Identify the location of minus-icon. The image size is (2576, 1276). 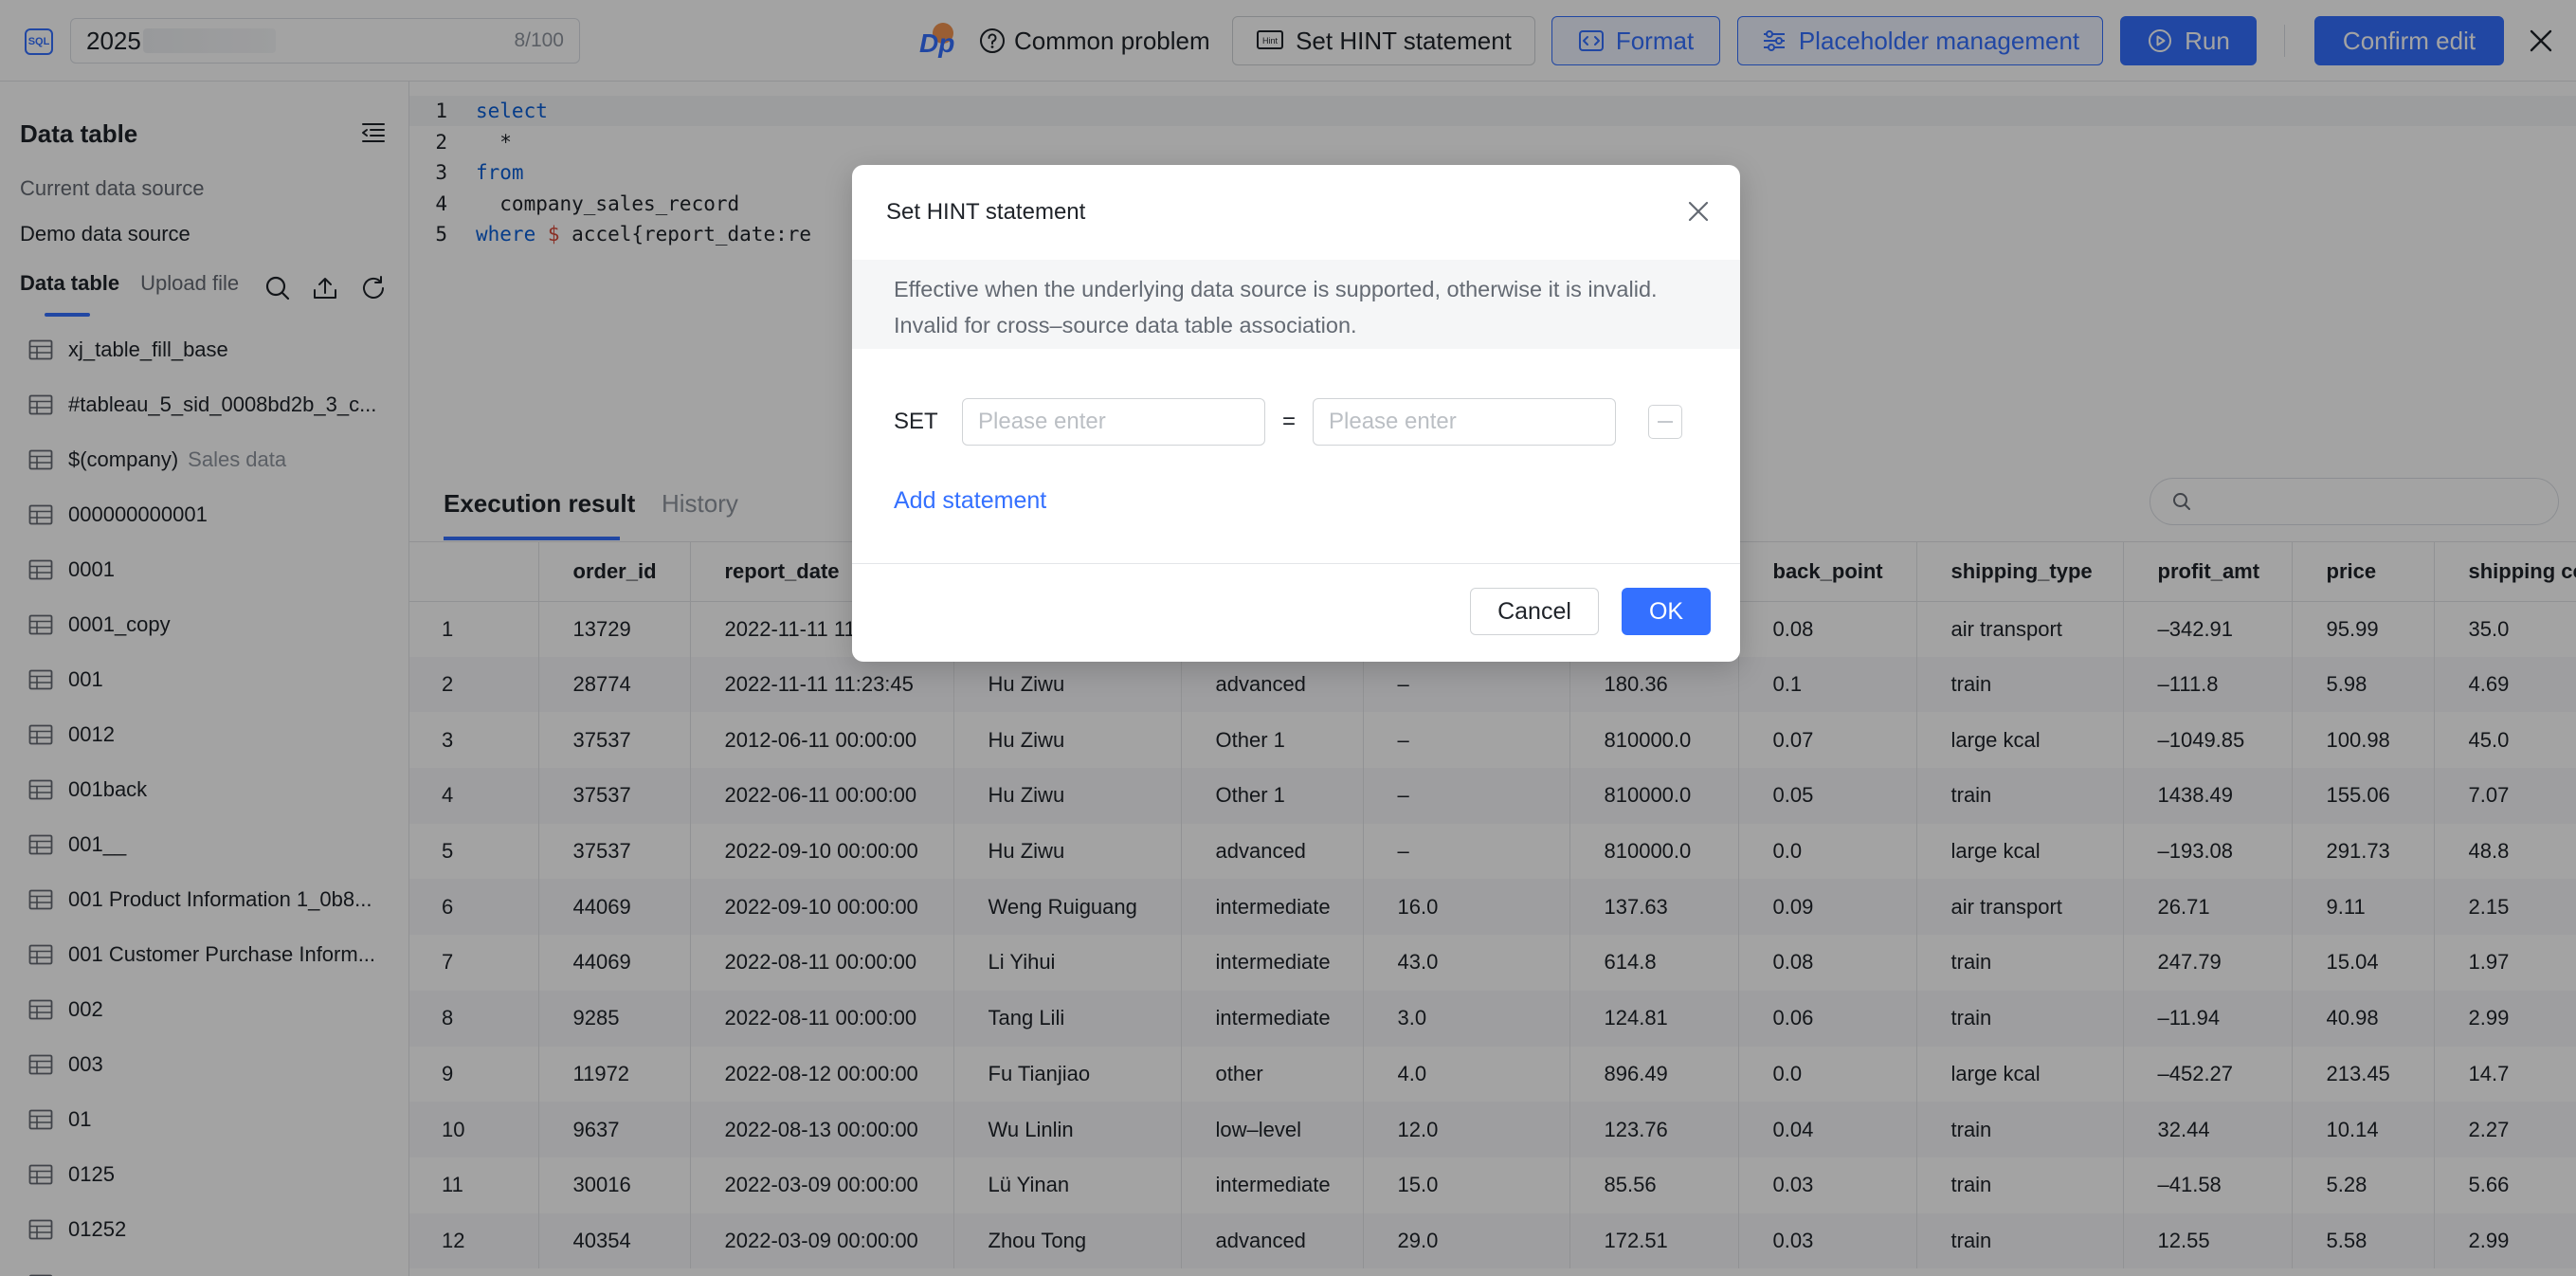
(1665, 422).